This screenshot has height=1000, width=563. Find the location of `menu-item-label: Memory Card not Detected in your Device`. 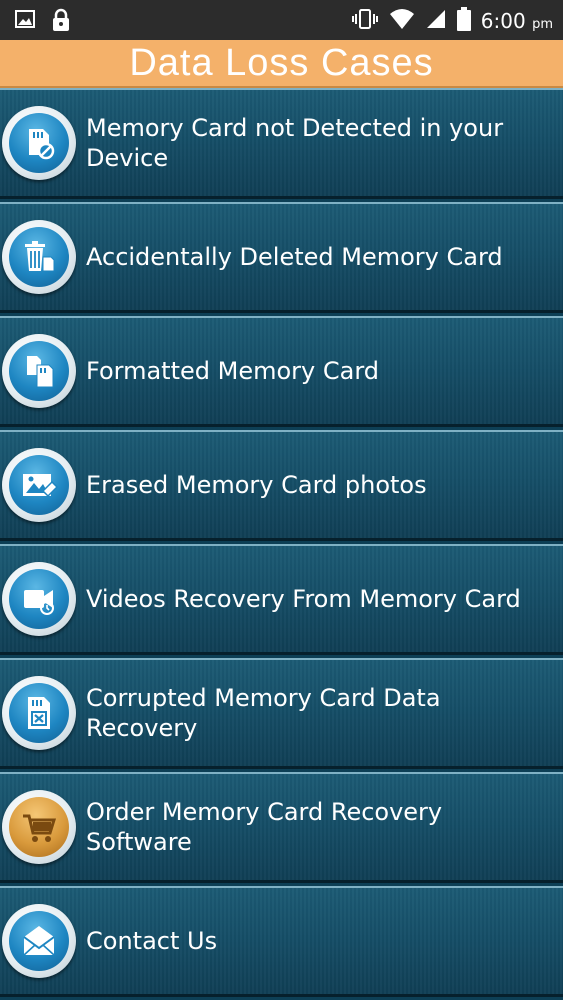

menu-item-label: Memory Card not Detected in your Device is located at coordinates (295, 143).